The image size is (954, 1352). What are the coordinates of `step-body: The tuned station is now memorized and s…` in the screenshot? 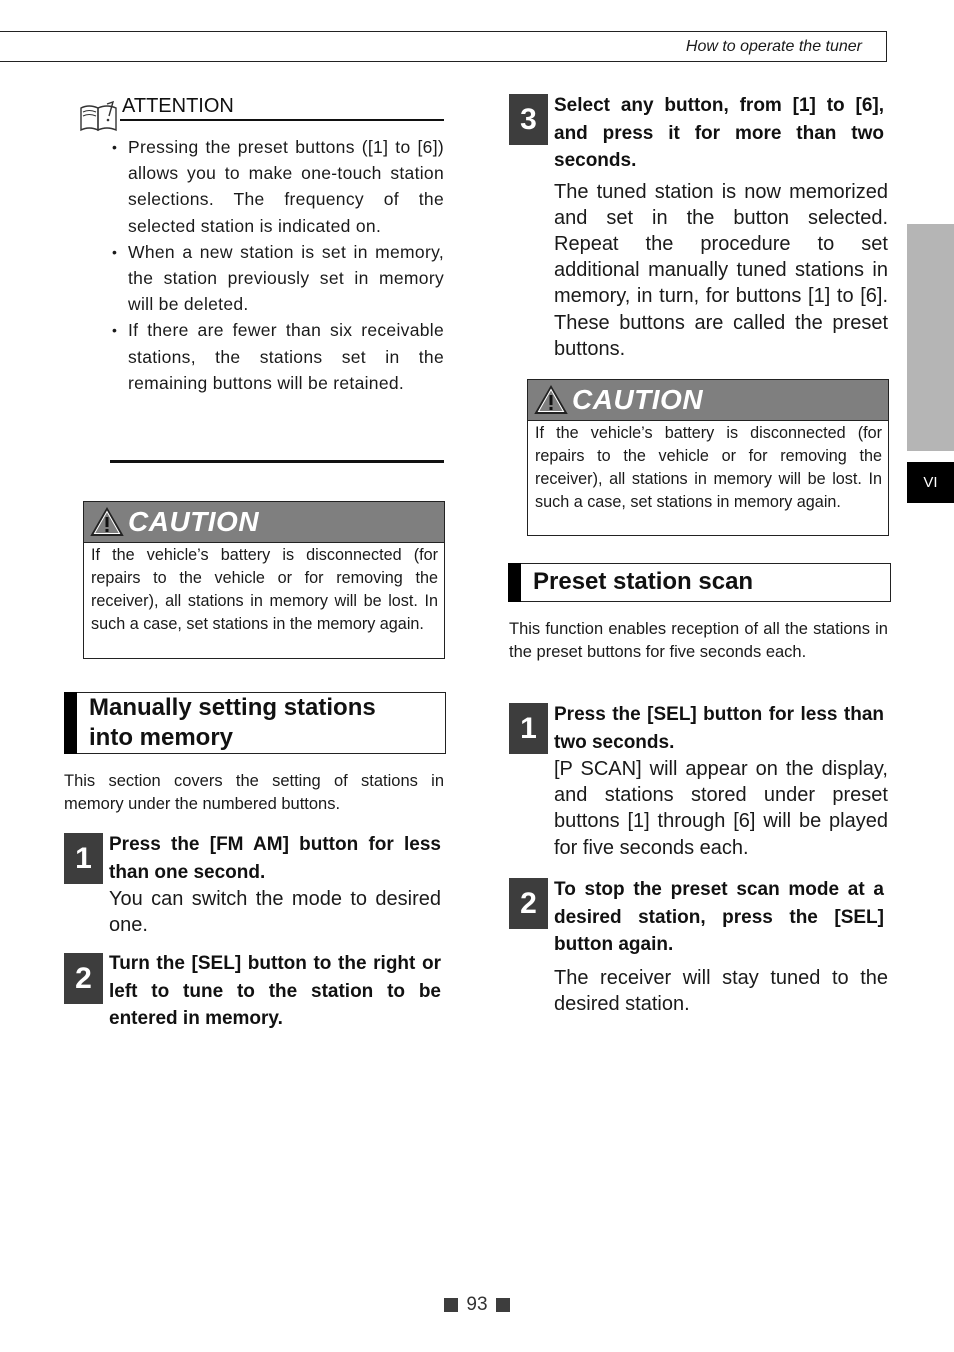 It's located at (721, 270).